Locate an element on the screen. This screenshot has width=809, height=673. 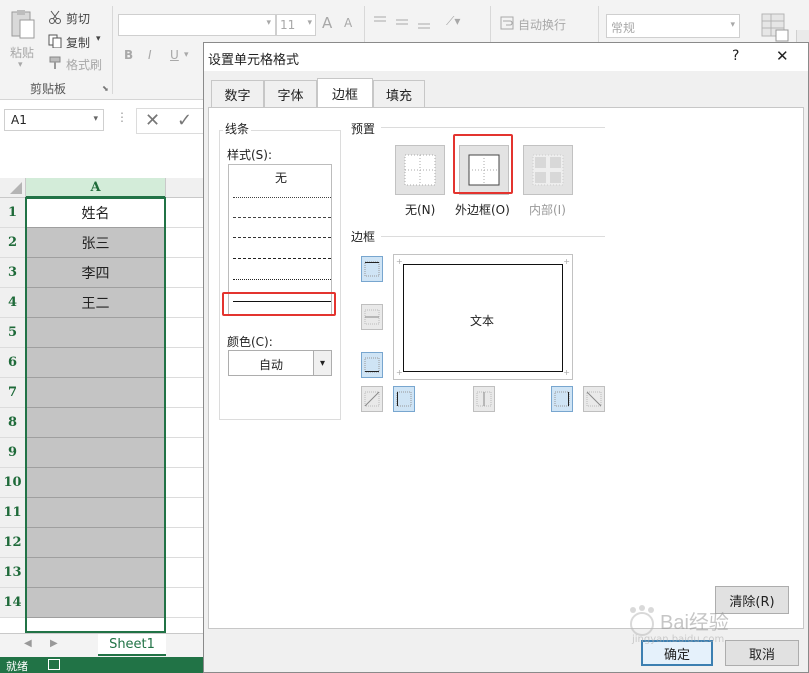
font-name-select: ▾ is located at coordinates (197, 25).